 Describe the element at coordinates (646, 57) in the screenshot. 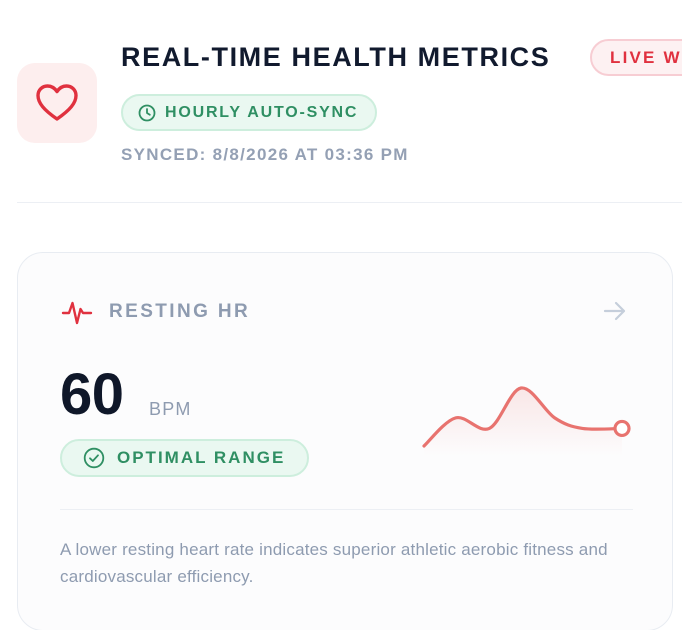

I see `live-badge-label: LIVE W` at that location.